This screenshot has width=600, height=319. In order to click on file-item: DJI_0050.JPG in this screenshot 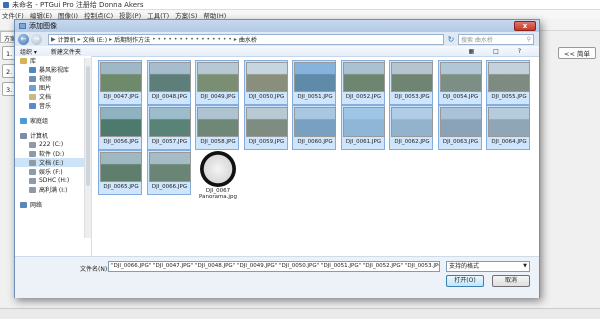, I will do `click(265, 82)`.